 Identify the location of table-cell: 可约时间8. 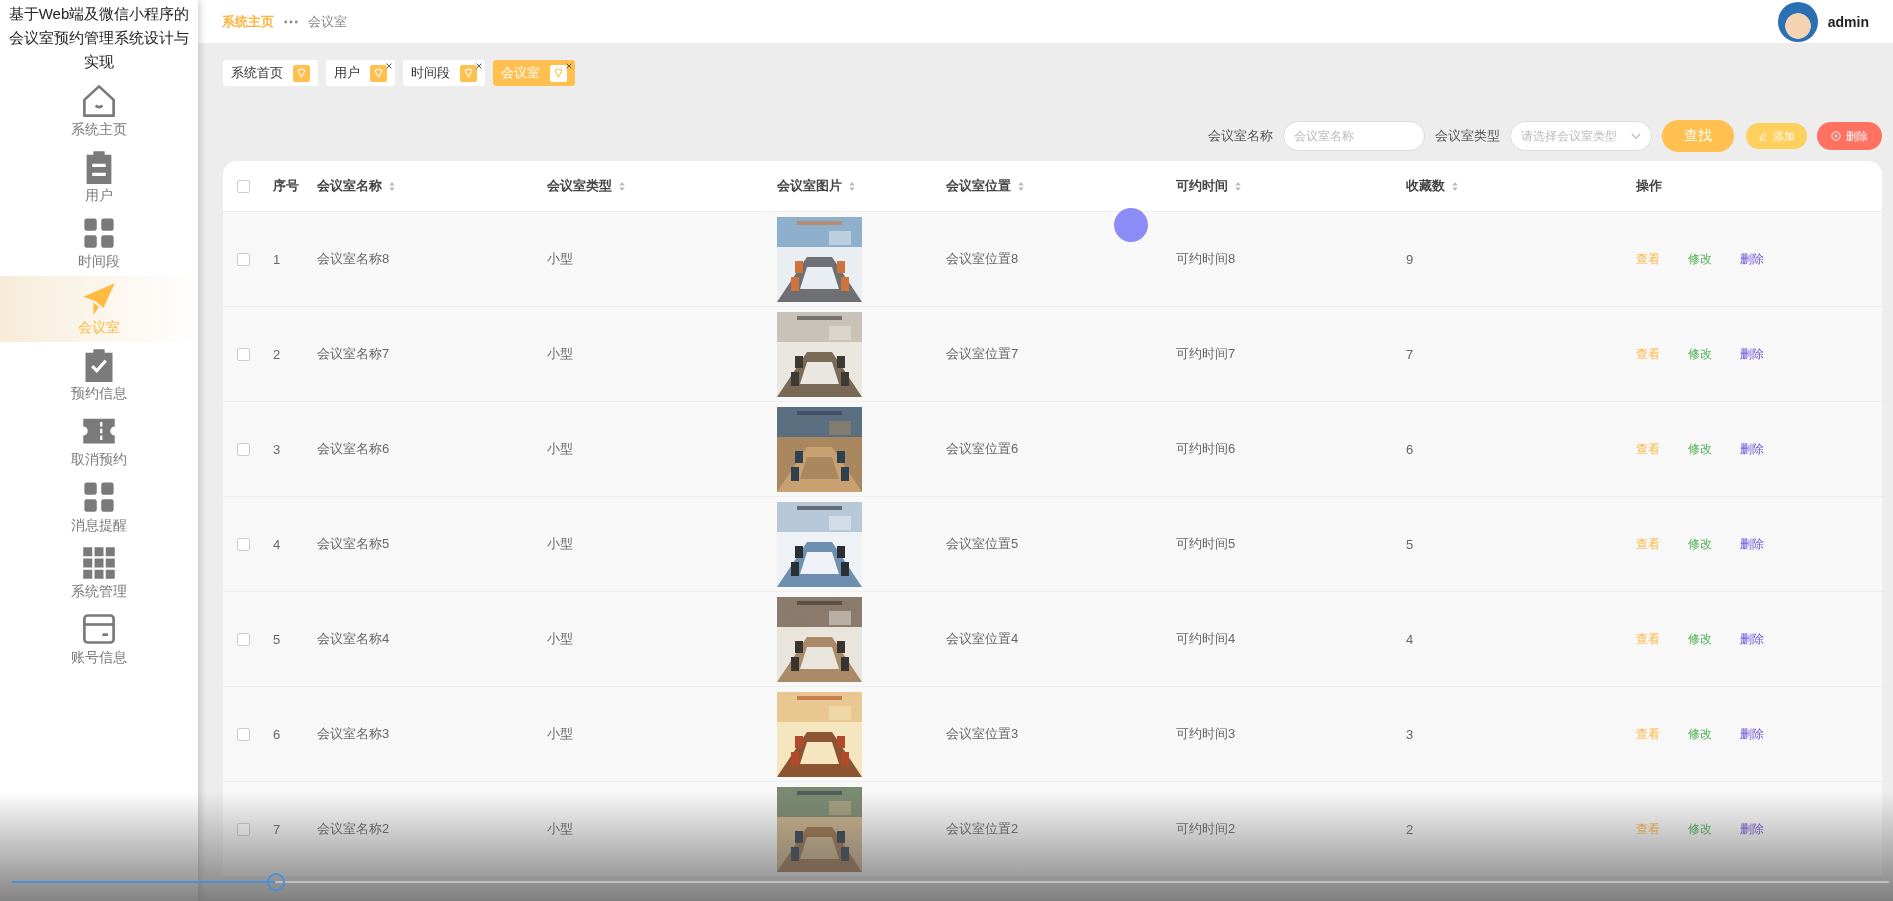
(1206, 259).